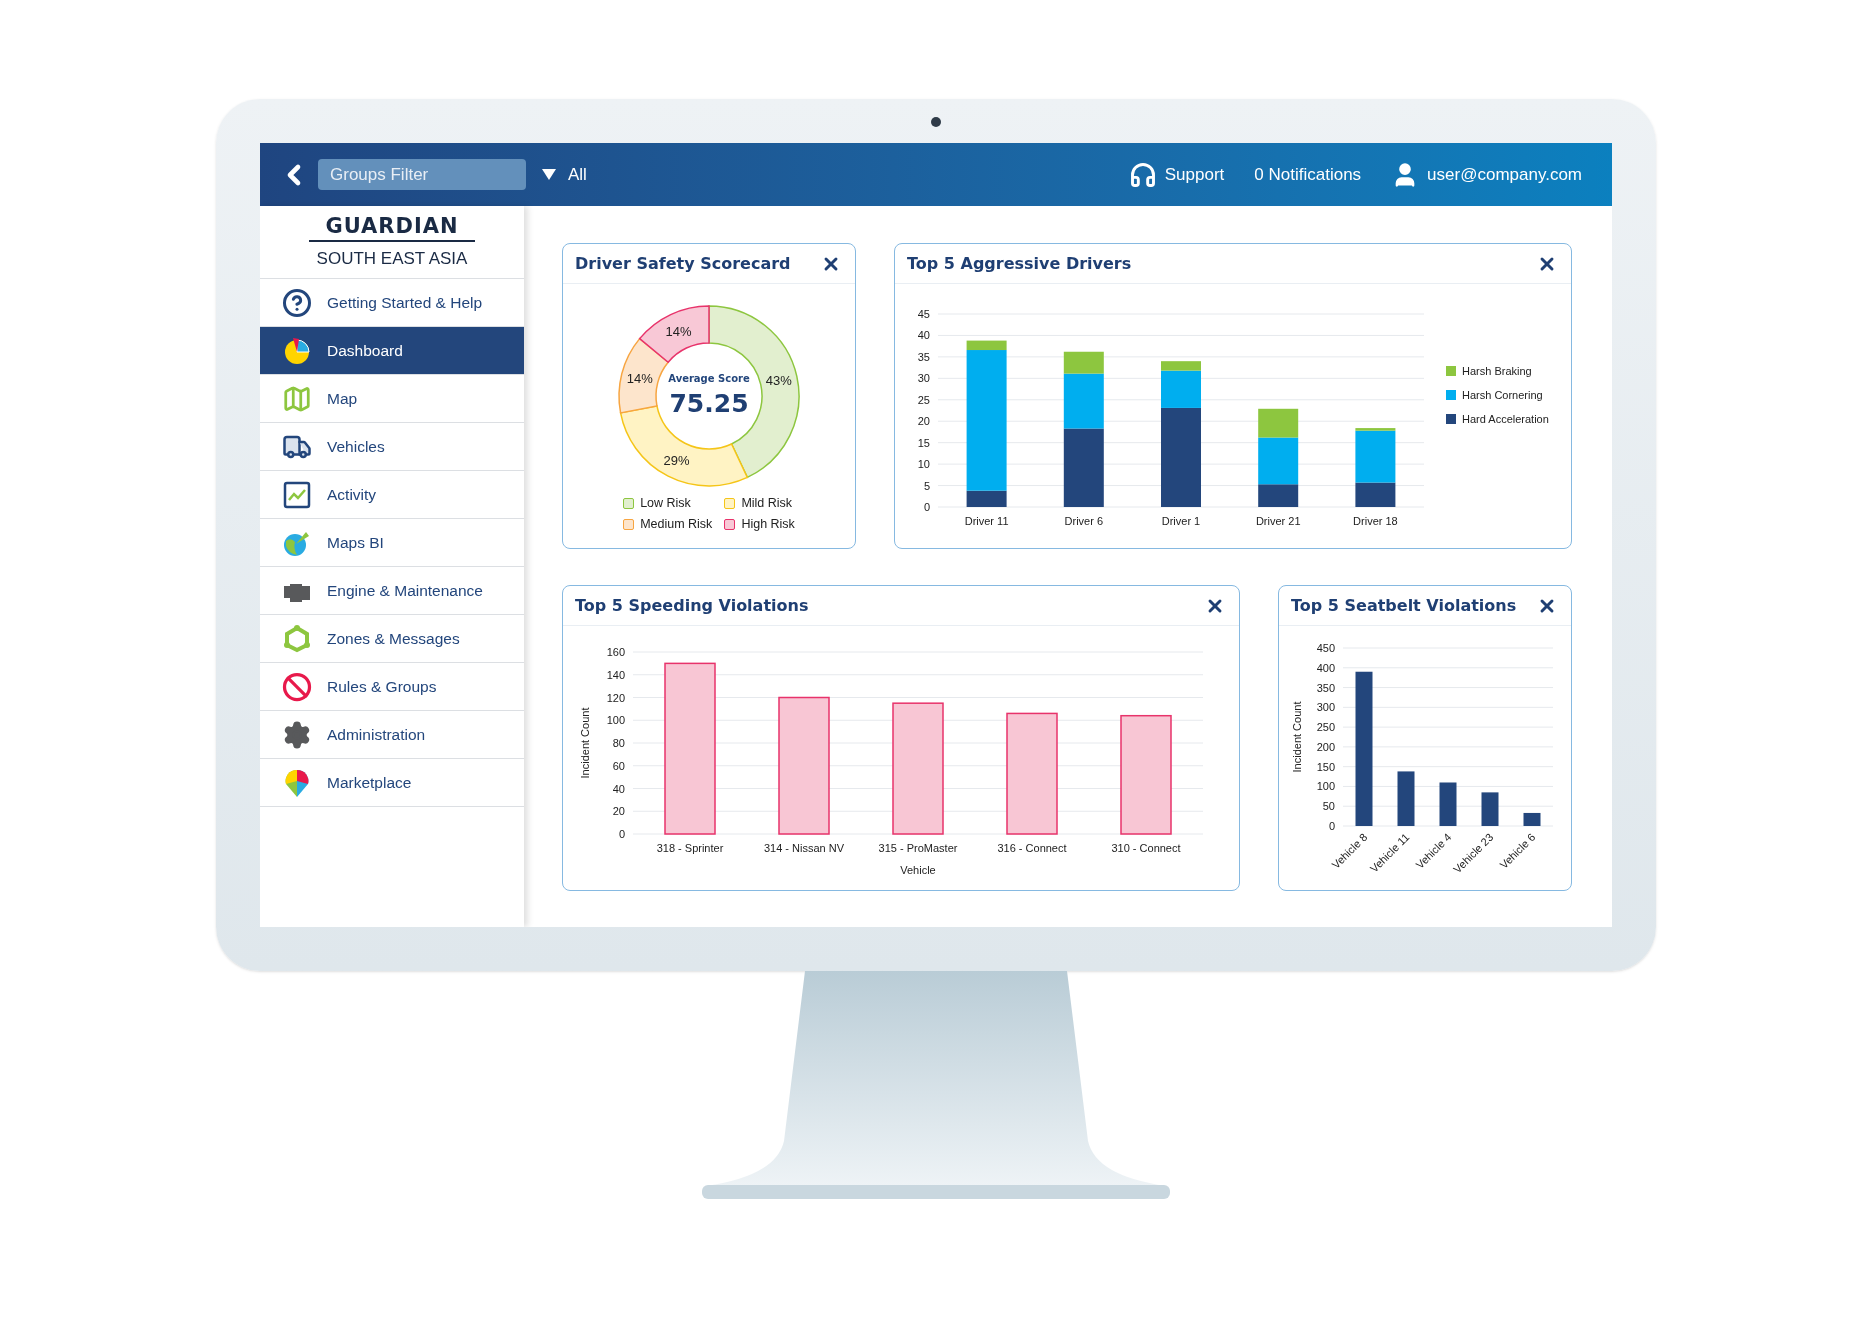  Describe the element at coordinates (564, 174) in the screenshot. I see `group-dropdown: All` at that location.